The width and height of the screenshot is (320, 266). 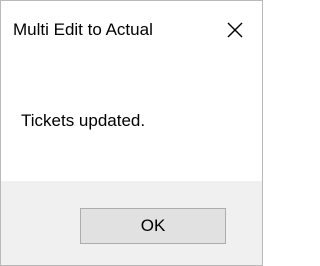 I want to click on dialog-message: Tickets updated., so click(x=83, y=120).